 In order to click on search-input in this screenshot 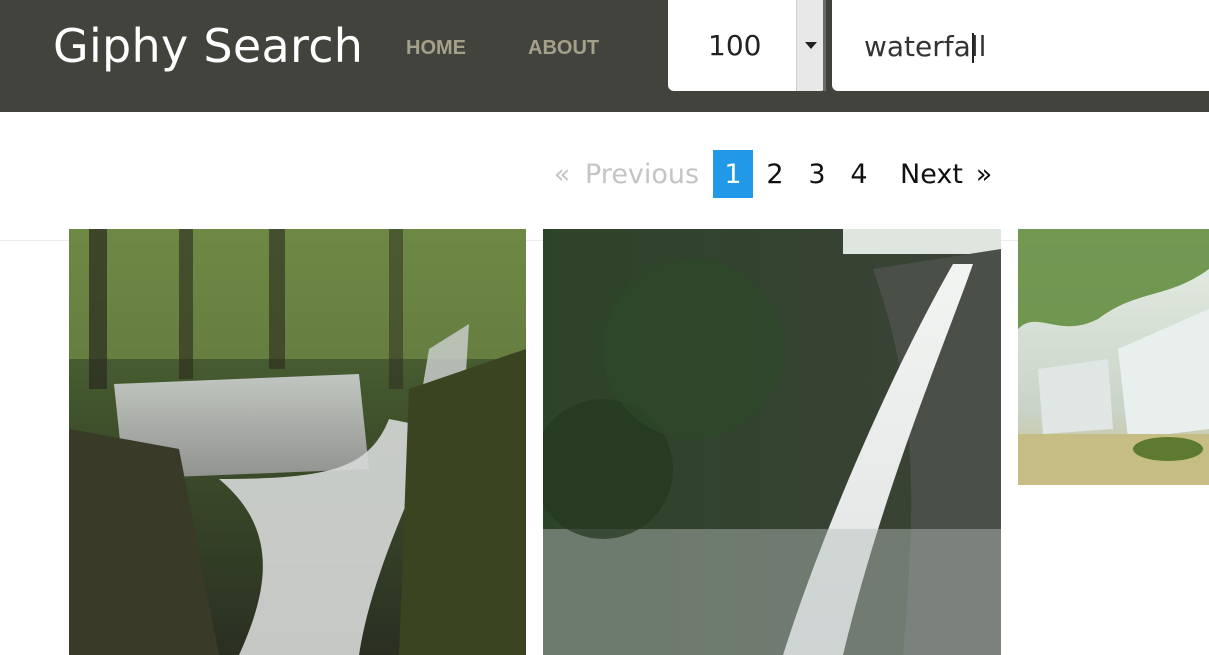, I will do `click(1024, 46)`.